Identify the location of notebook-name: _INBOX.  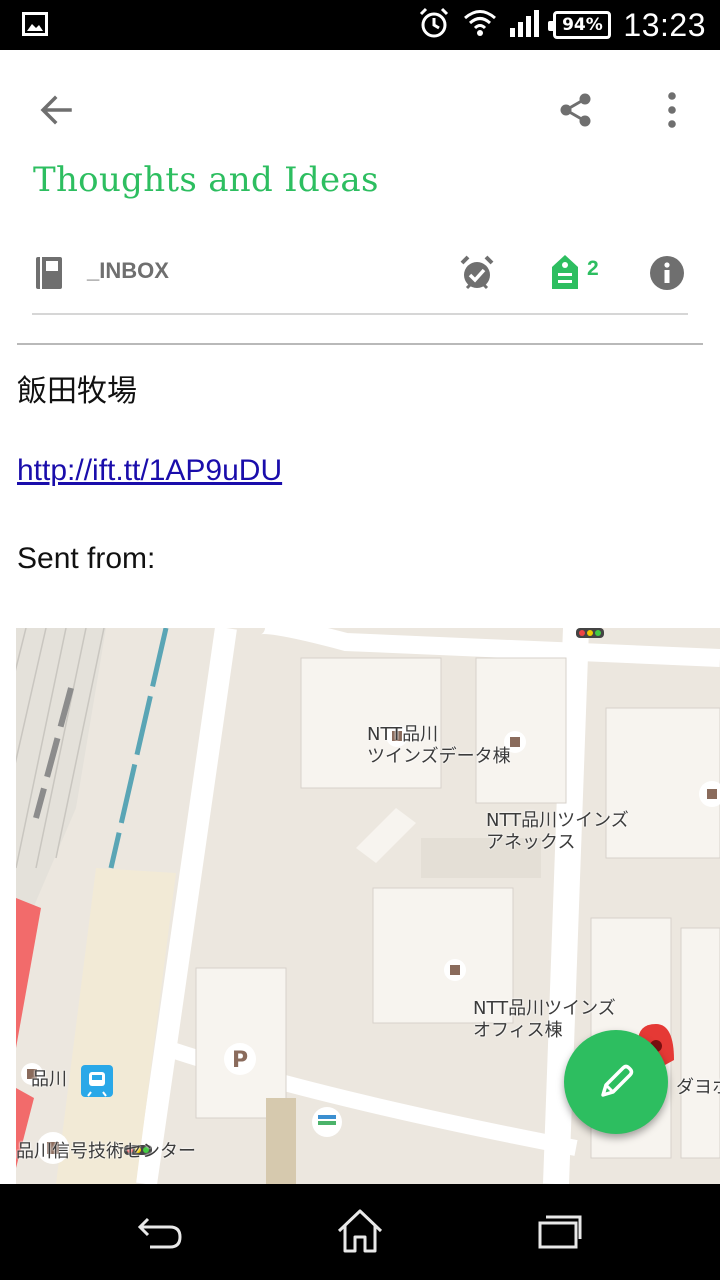
(128, 271).